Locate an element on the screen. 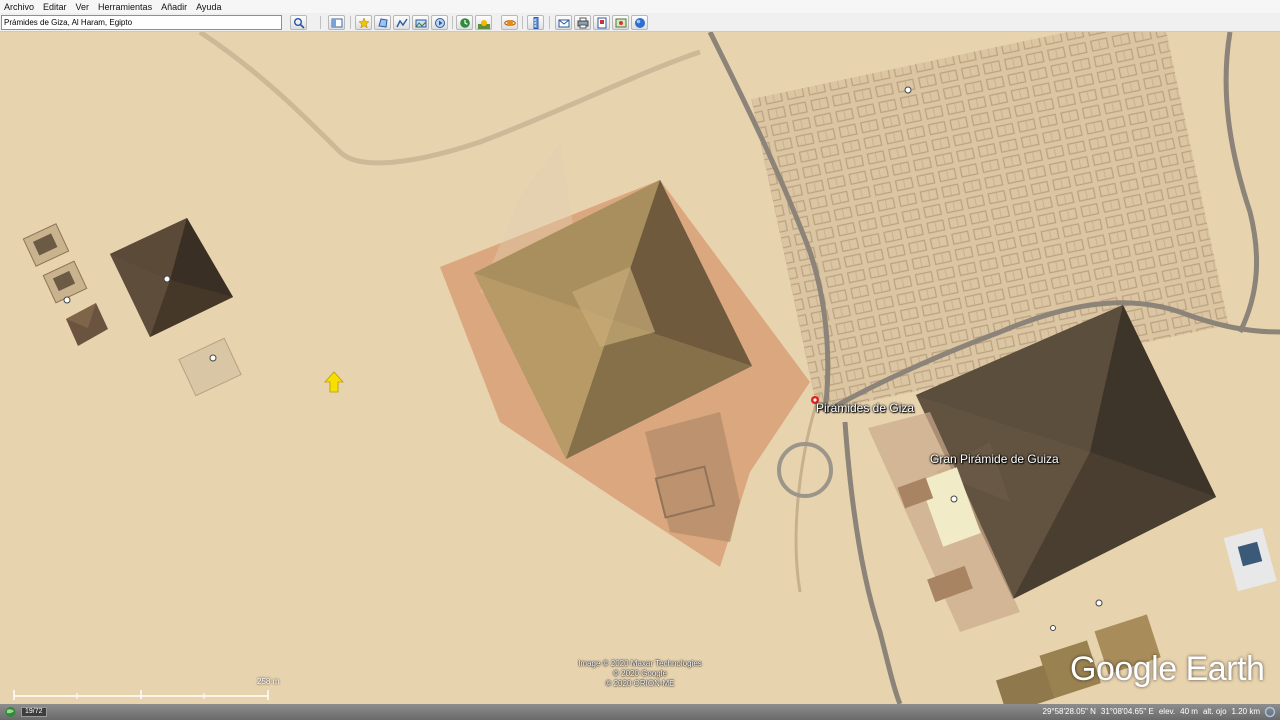 This screenshot has width=1280, height=720. sunlight-button is located at coordinates (483, 22).